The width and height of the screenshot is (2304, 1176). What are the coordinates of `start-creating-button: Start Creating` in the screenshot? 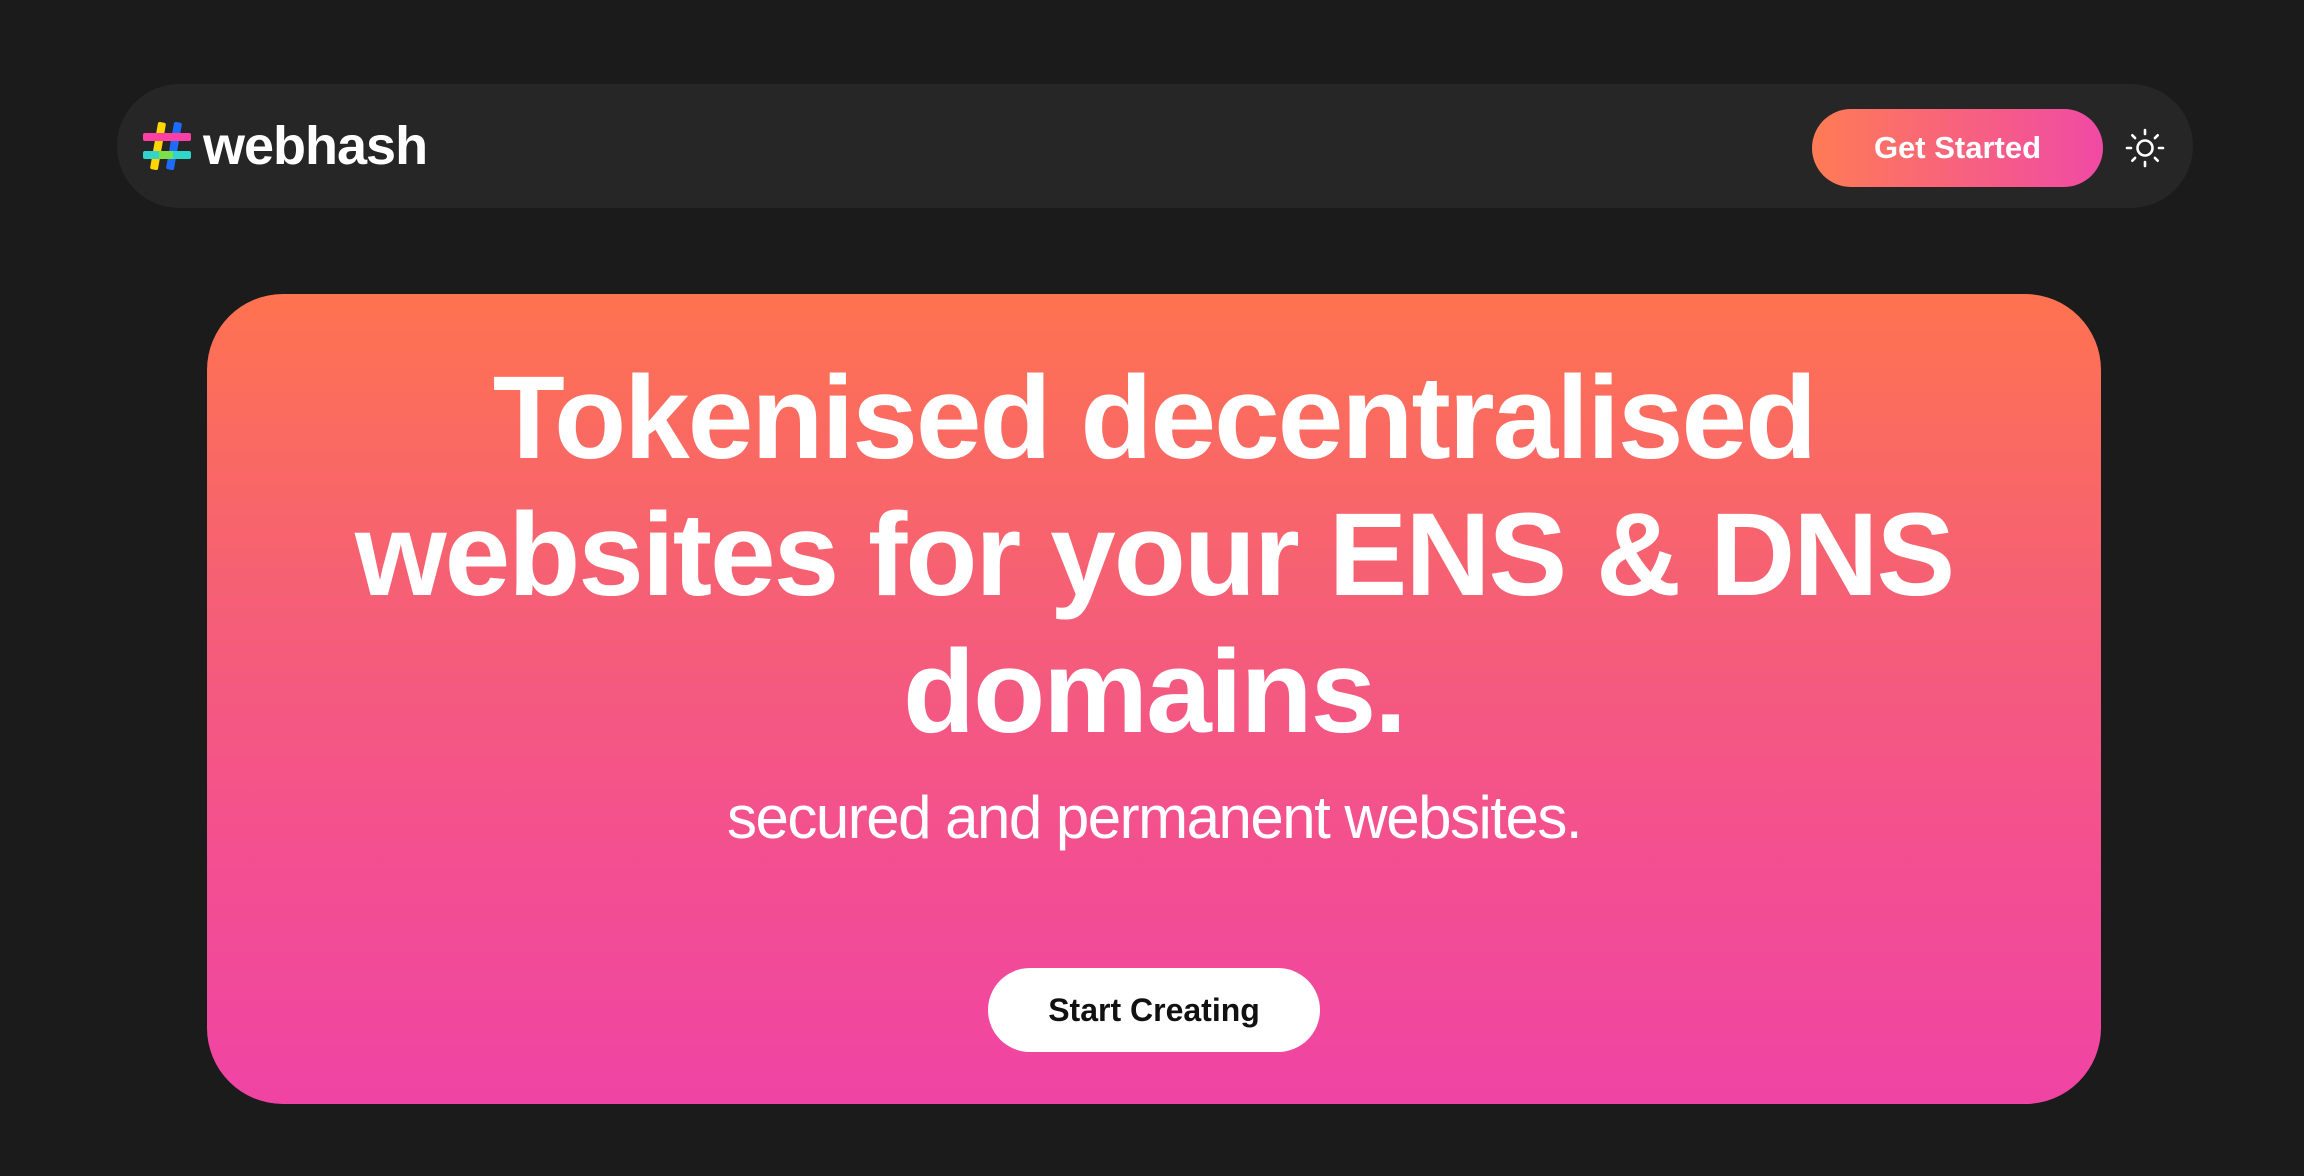 It's located at (1154, 1010).